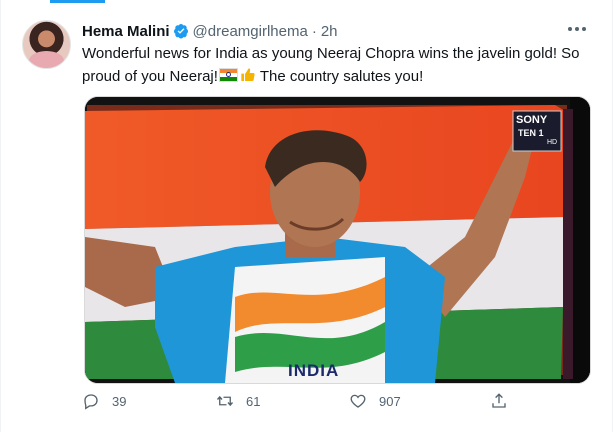 The width and height of the screenshot is (613, 432). What do you see at coordinates (552, 142) in the screenshot?
I see `hd-tag: HD` at bounding box center [552, 142].